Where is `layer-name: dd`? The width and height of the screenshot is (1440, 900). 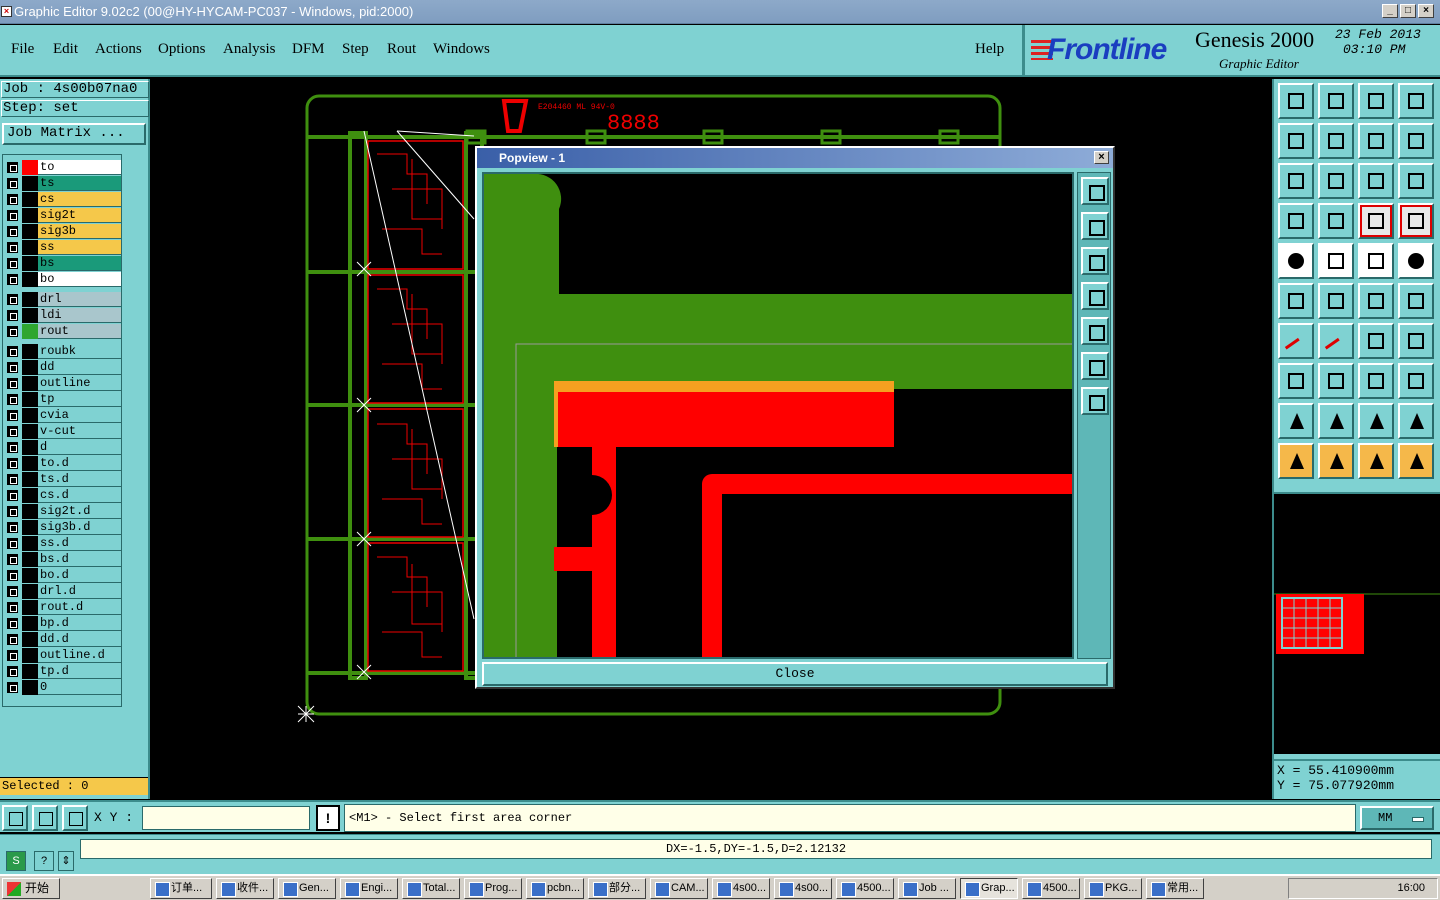
layer-name: dd is located at coordinates (79, 367).